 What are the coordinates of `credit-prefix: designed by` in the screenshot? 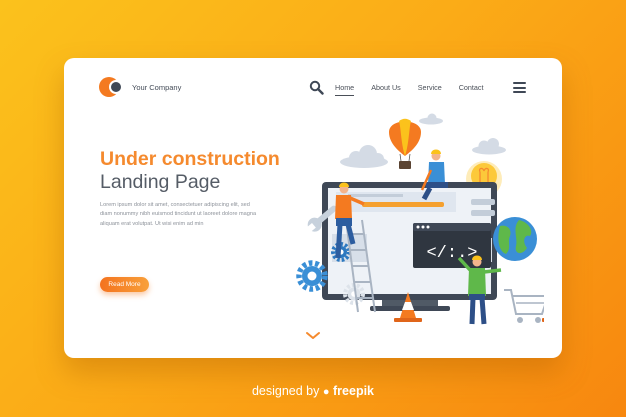 It's located at (285, 391).